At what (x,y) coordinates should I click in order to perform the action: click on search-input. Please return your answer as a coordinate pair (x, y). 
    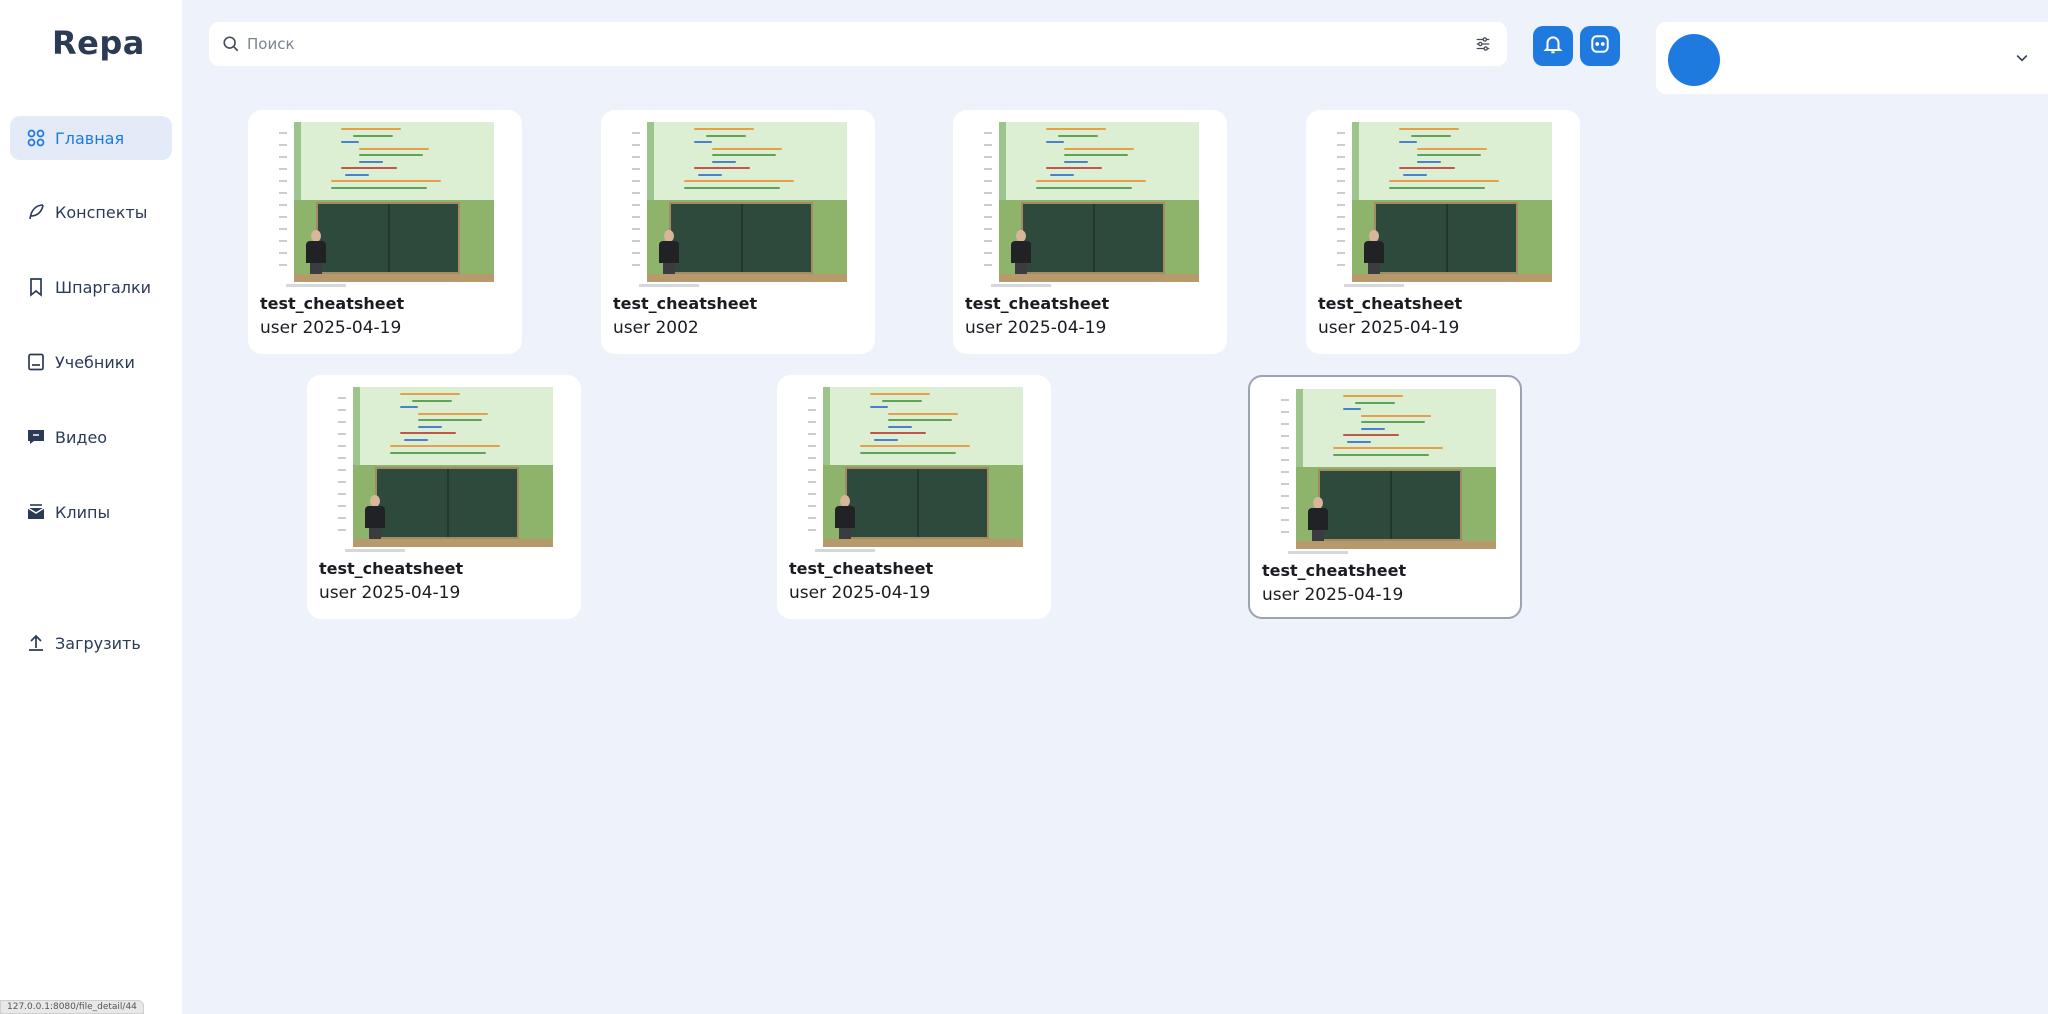
    Looking at the image, I should click on (847, 44).